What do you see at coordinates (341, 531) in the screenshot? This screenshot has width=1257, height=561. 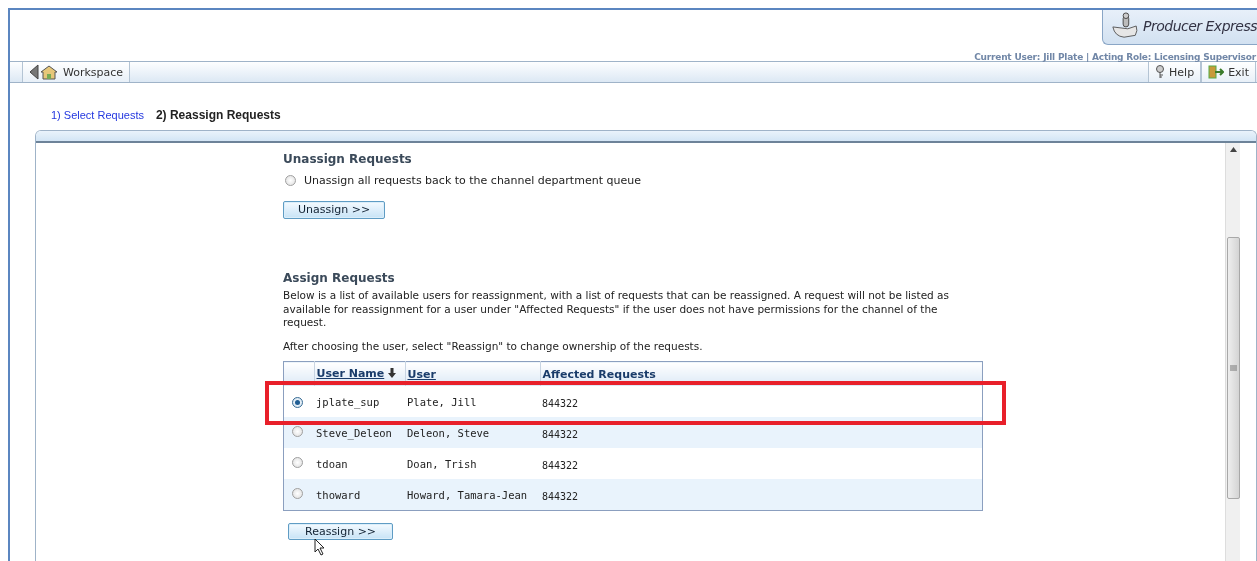 I see `reassign-button: Reassign >>` at bounding box center [341, 531].